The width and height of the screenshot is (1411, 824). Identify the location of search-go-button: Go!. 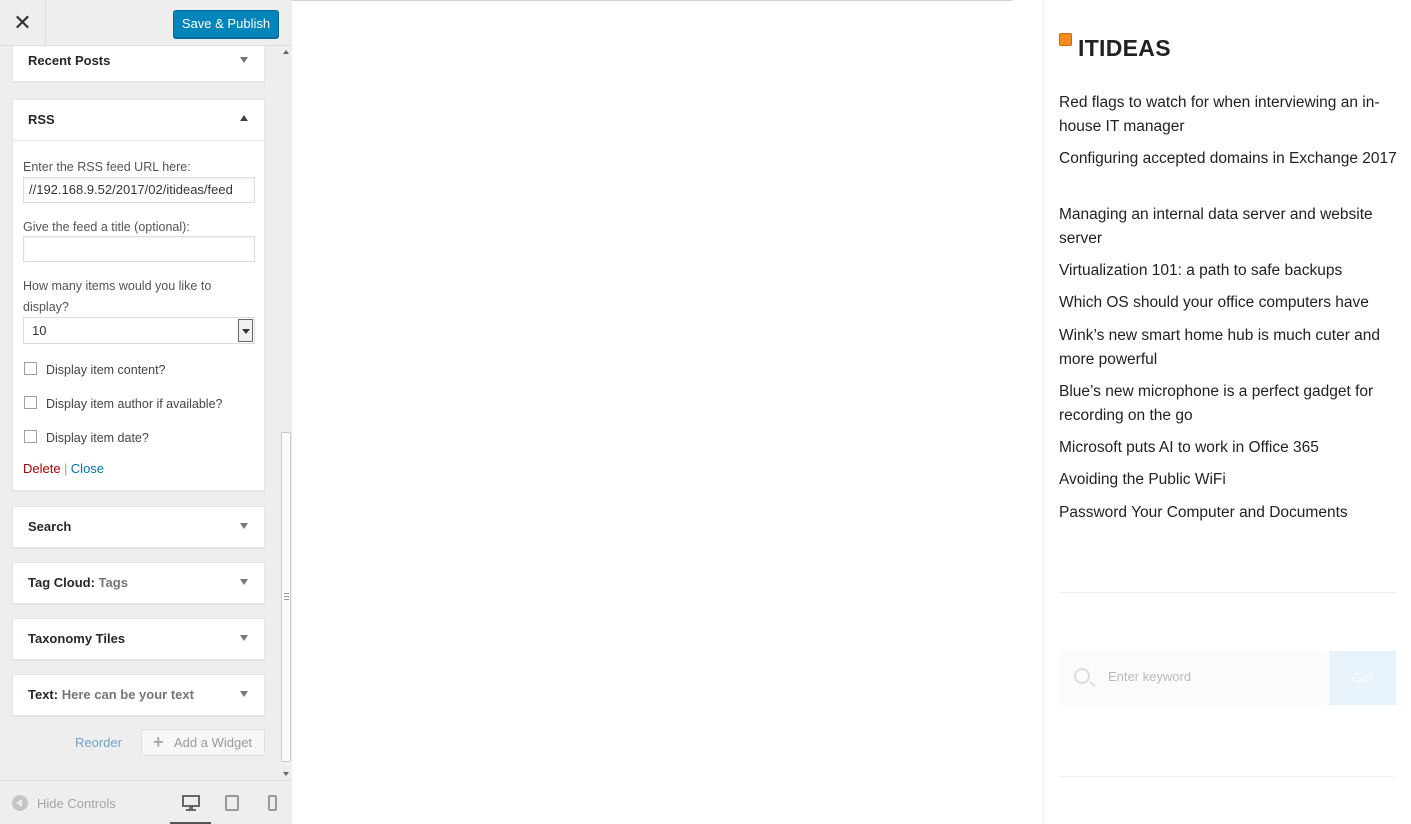
(1362, 678).